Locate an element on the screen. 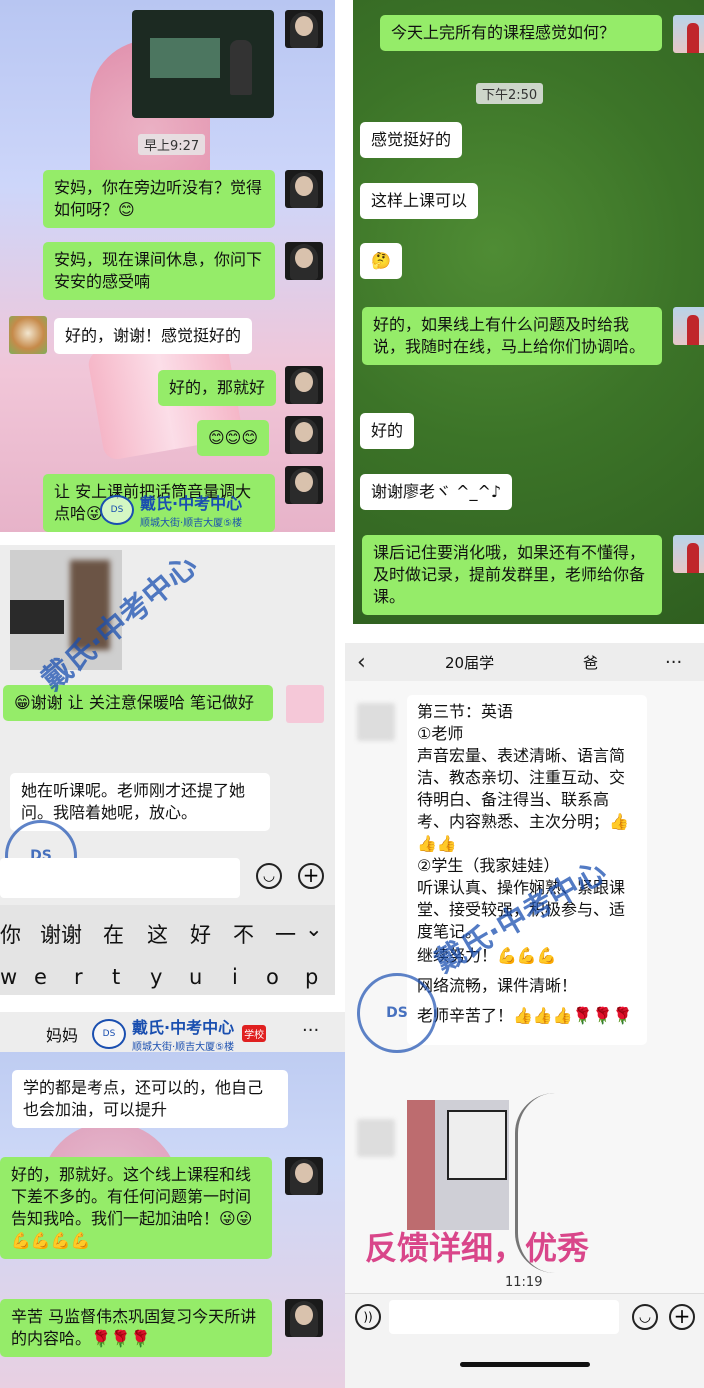  message-bubble: 安妈，现在课间休息，你问下安安的感受喃 is located at coordinates (159, 271).